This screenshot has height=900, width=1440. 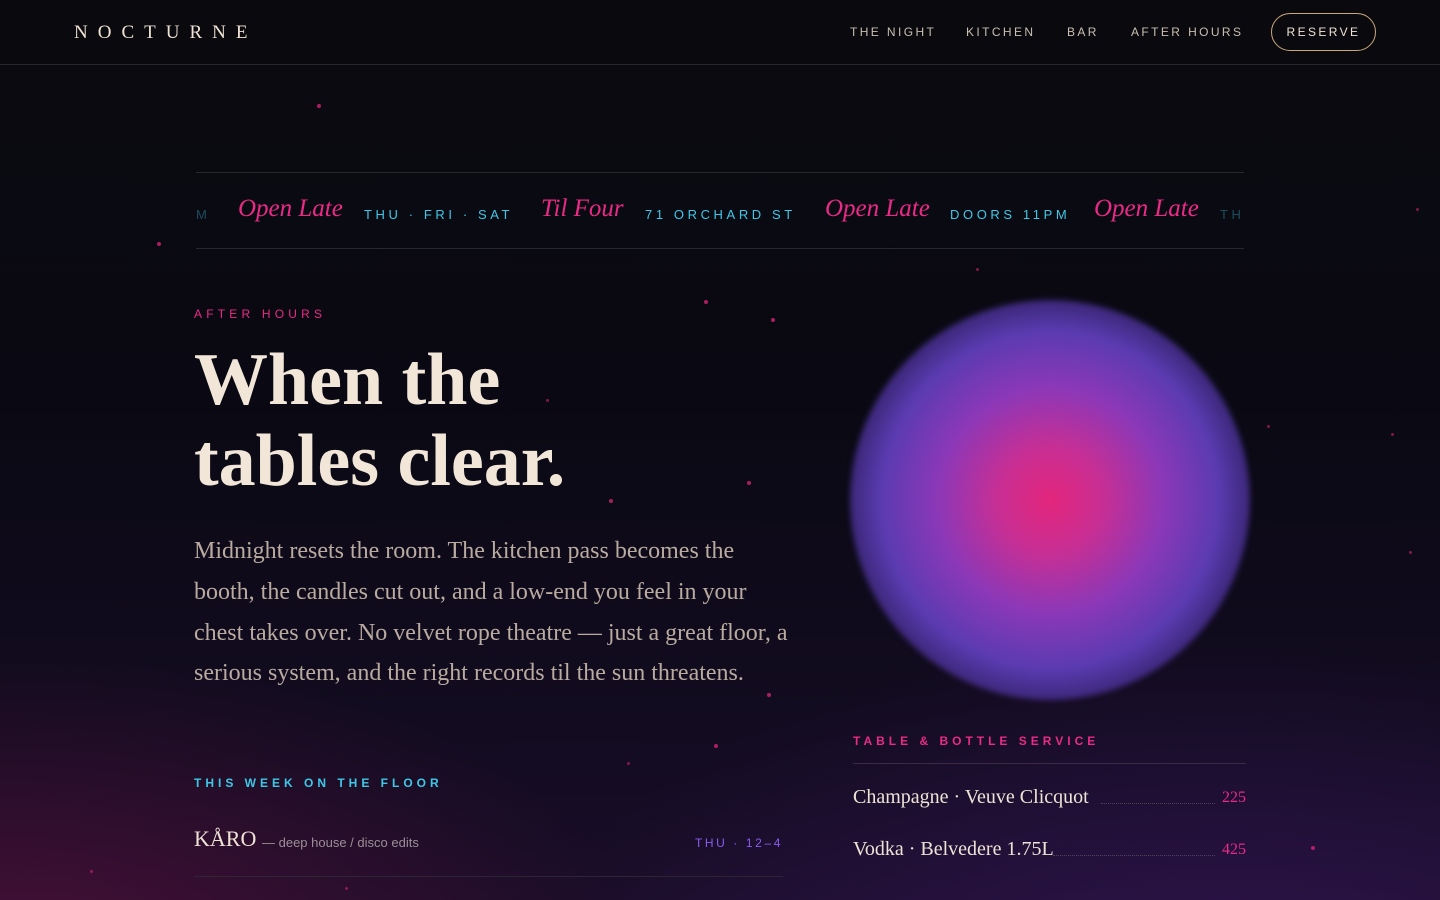 What do you see at coordinates (1323, 32) in the screenshot?
I see `reserve-button: RESERVE` at bounding box center [1323, 32].